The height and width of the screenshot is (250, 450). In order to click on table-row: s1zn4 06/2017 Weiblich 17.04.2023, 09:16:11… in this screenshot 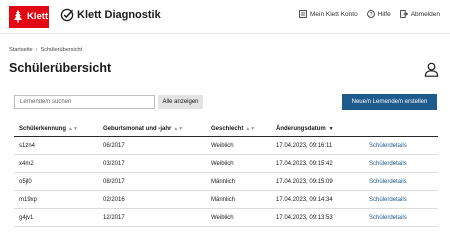, I will do `click(226, 146)`.